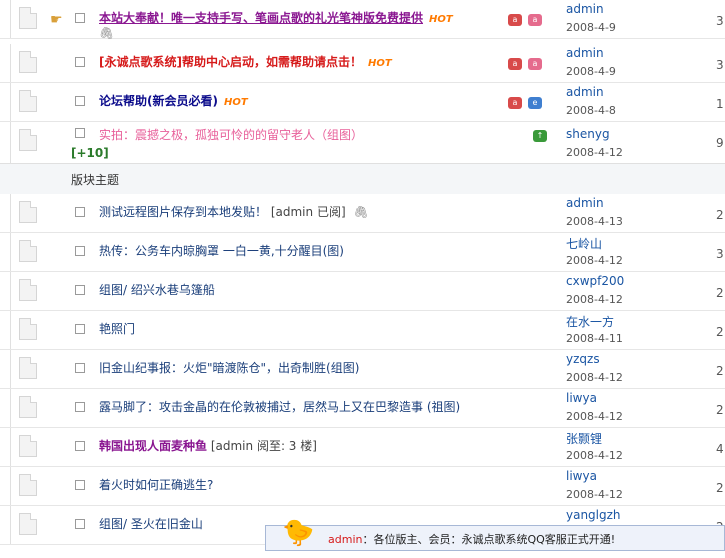 The width and height of the screenshot is (725, 558). I want to click on author-link: cxwpf200, so click(595, 281).